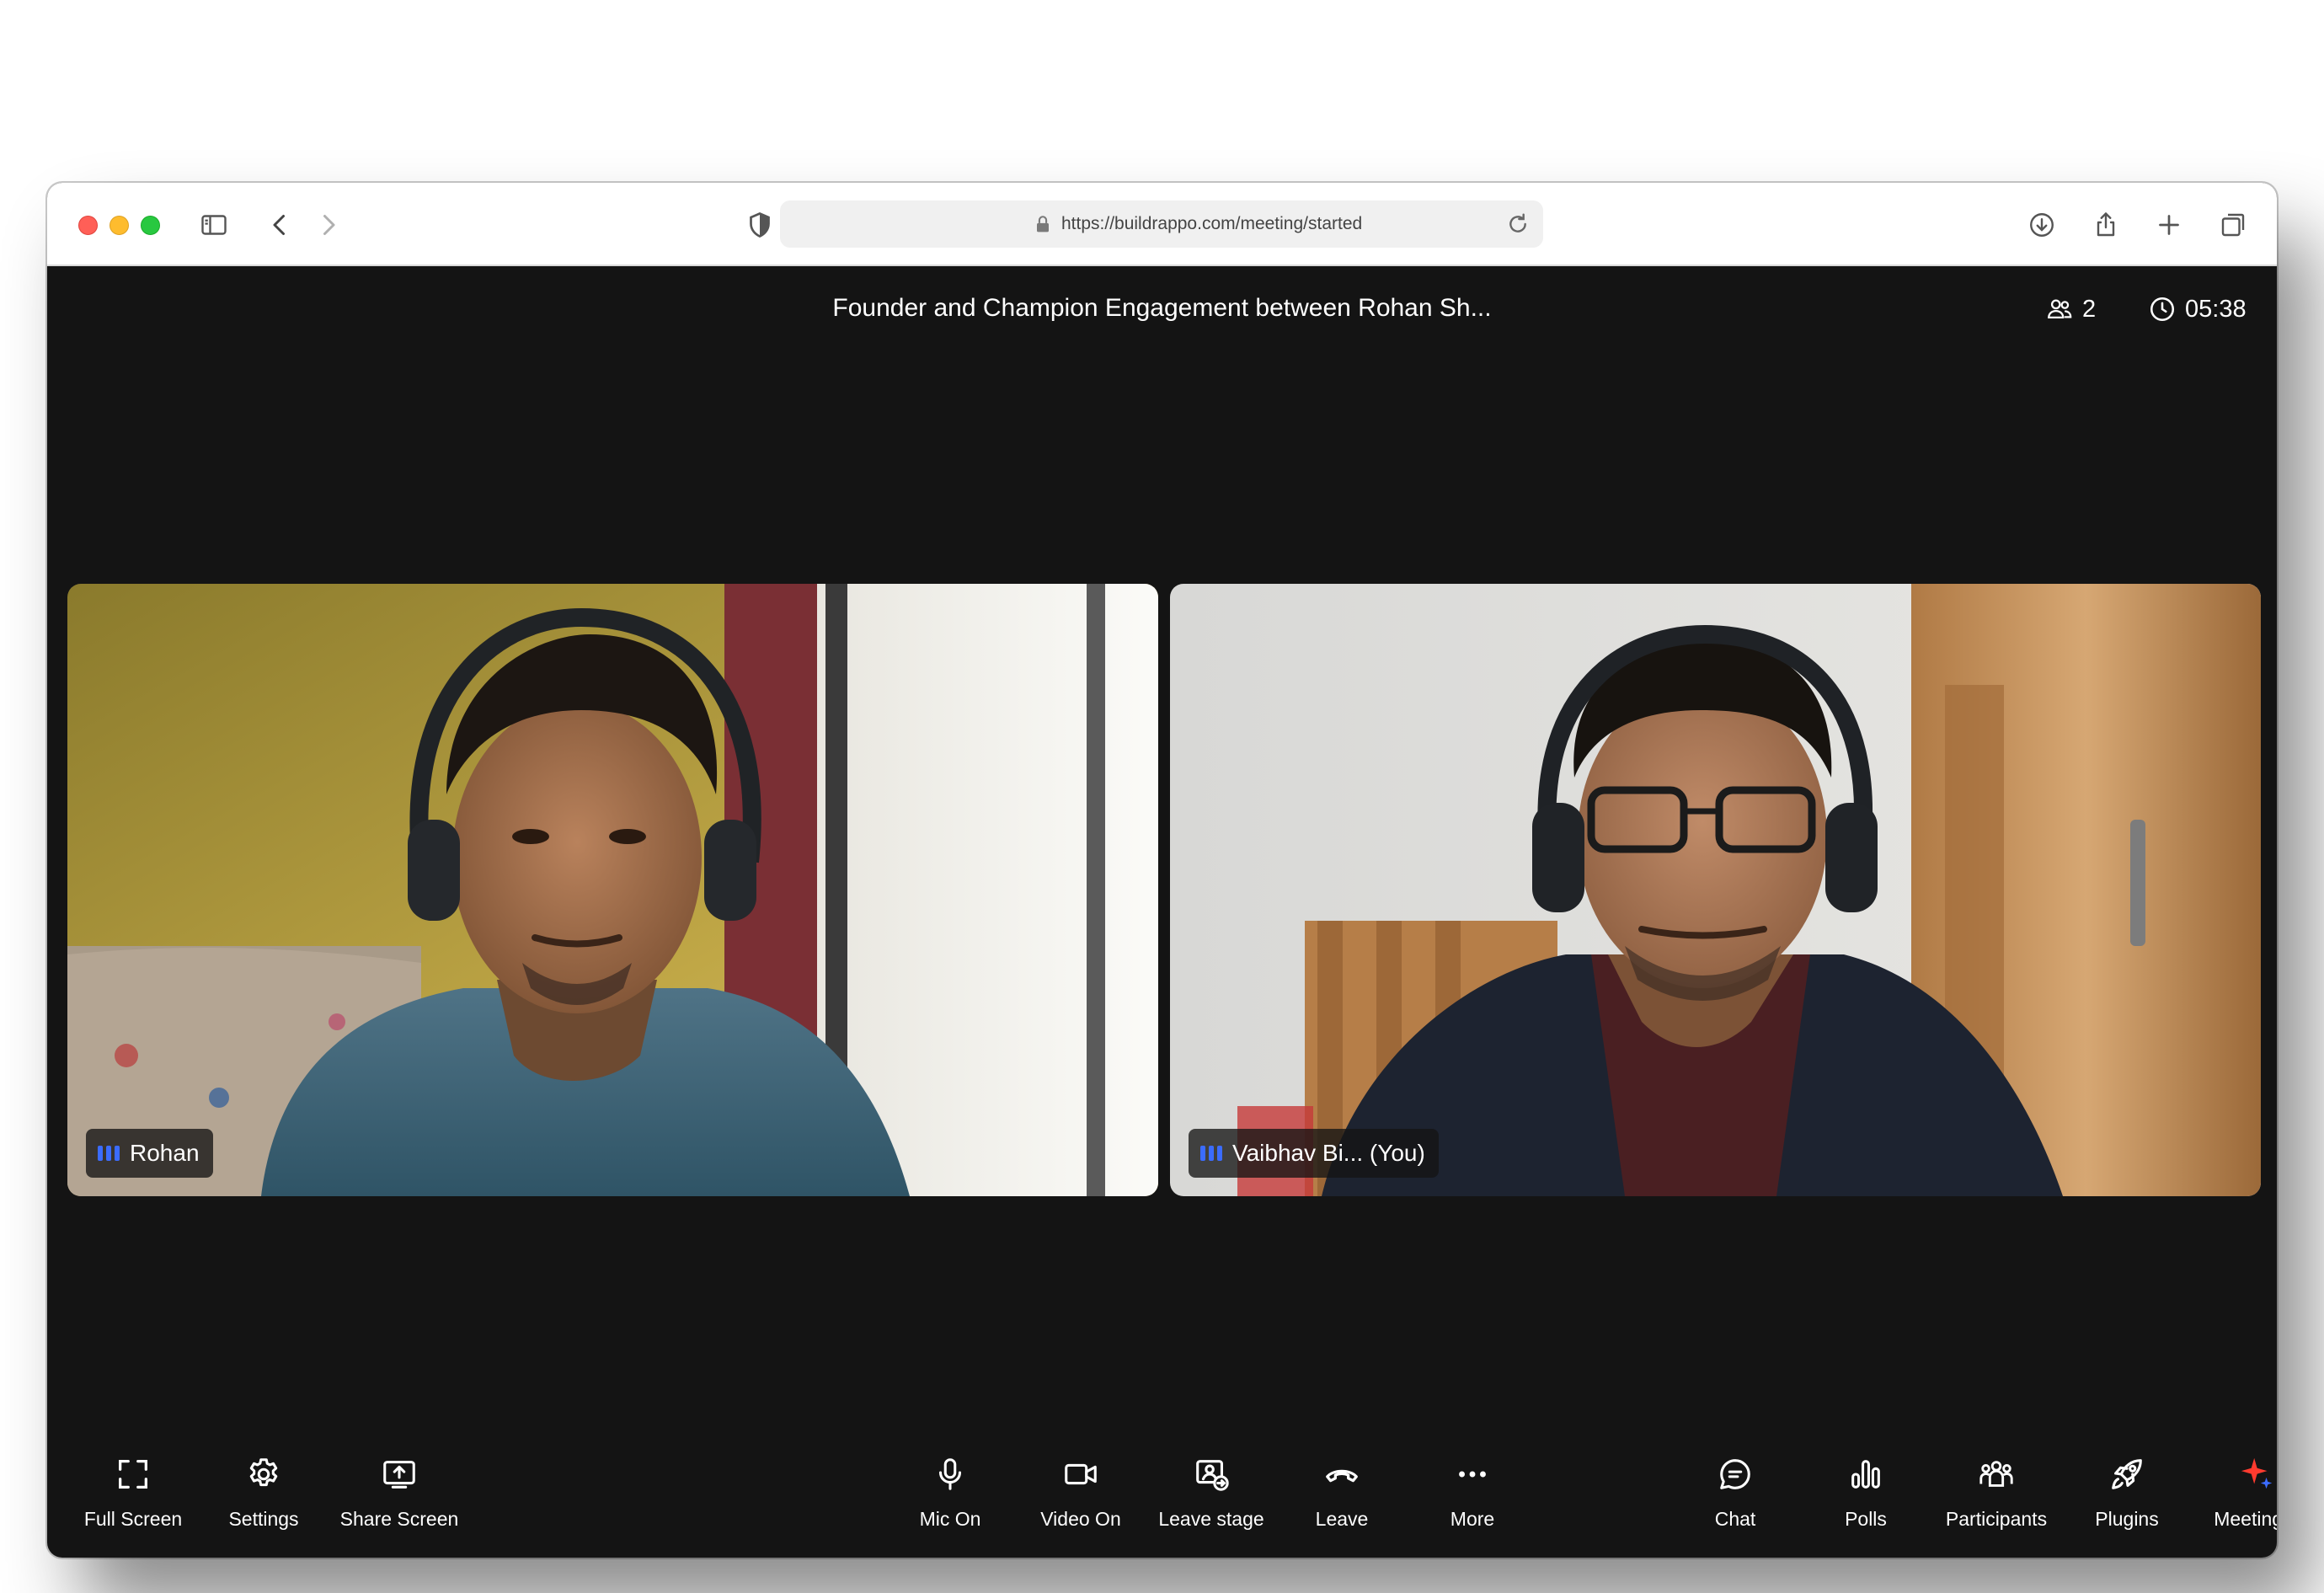 The width and height of the screenshot is (2324, 1593). Describe the element at coordinates (399, 1519) in the screenshot. I see `share-screen-label: Share Screen` at that location.